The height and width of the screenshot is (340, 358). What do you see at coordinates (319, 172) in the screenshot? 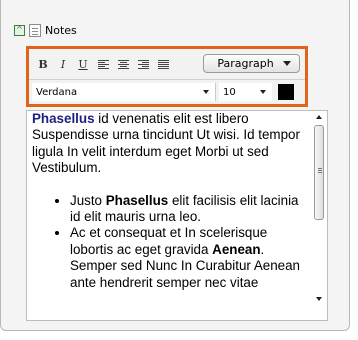
I see `scrollbar-thumb` at bounding box center [319, 172].